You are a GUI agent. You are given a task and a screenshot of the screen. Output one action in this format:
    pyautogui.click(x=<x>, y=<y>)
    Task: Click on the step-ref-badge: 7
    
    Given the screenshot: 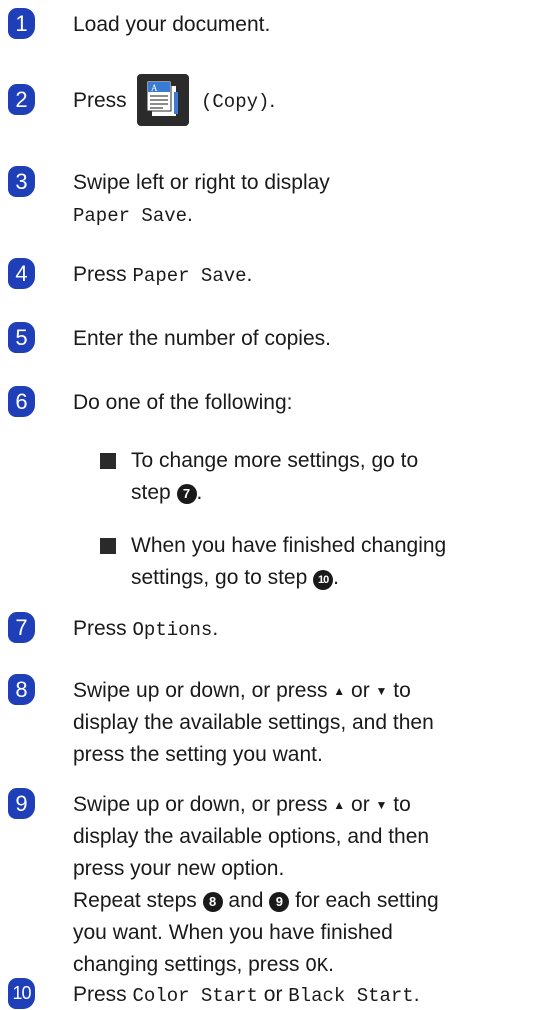 What is the action you would take?
    pyautogui.click(x=186, y=494)
    